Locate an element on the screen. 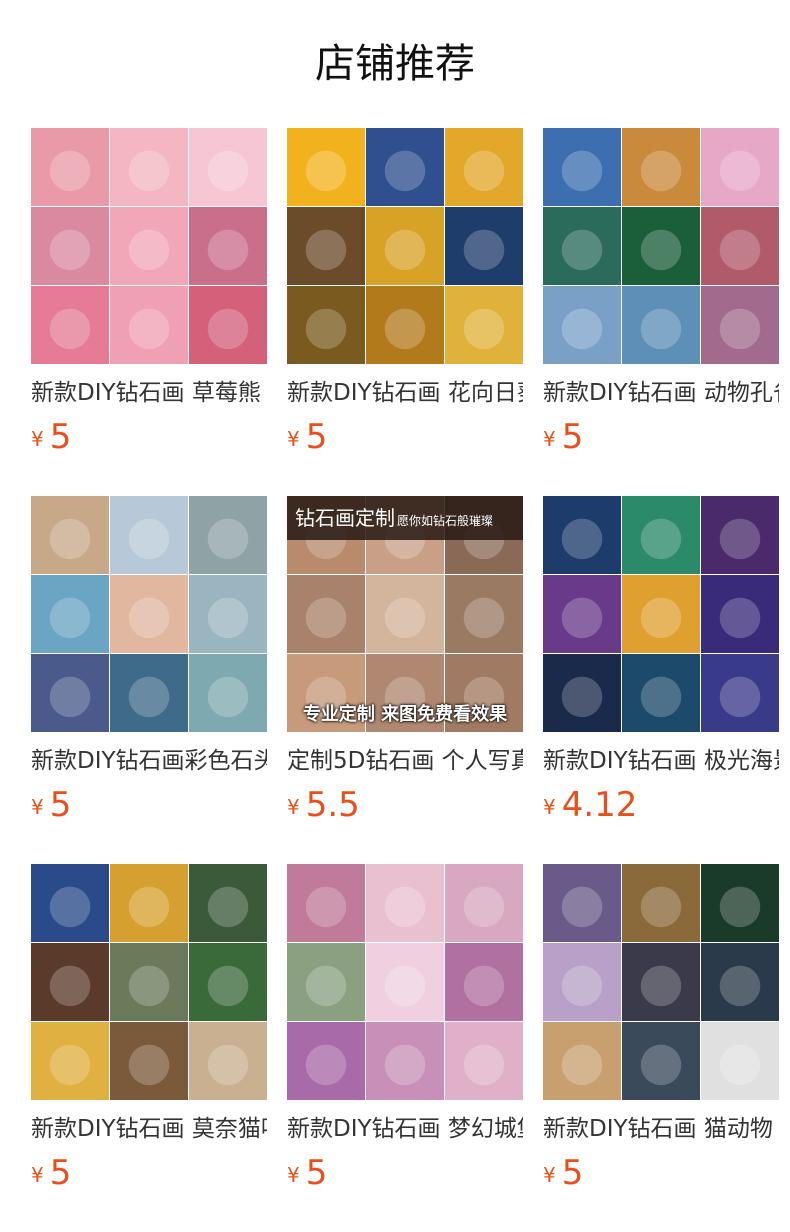 The width and height of the screenshot is (790, 1232). custom-banner-bottom: 专业定制 来图免费看效果 is located at coordinates (405, 714).